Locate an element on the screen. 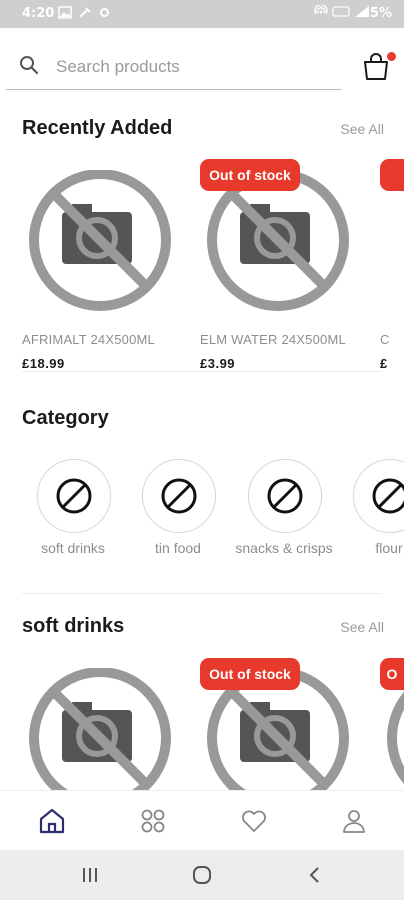  volte-icon is located at coordinates (341, 11).